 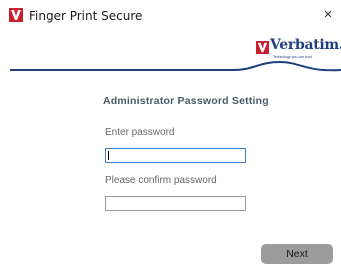 What do you see at coordinates (170, 14) in the screenshot?
I see `title-bar: Finger Print Secure ×` at bounding box center [170, 14].